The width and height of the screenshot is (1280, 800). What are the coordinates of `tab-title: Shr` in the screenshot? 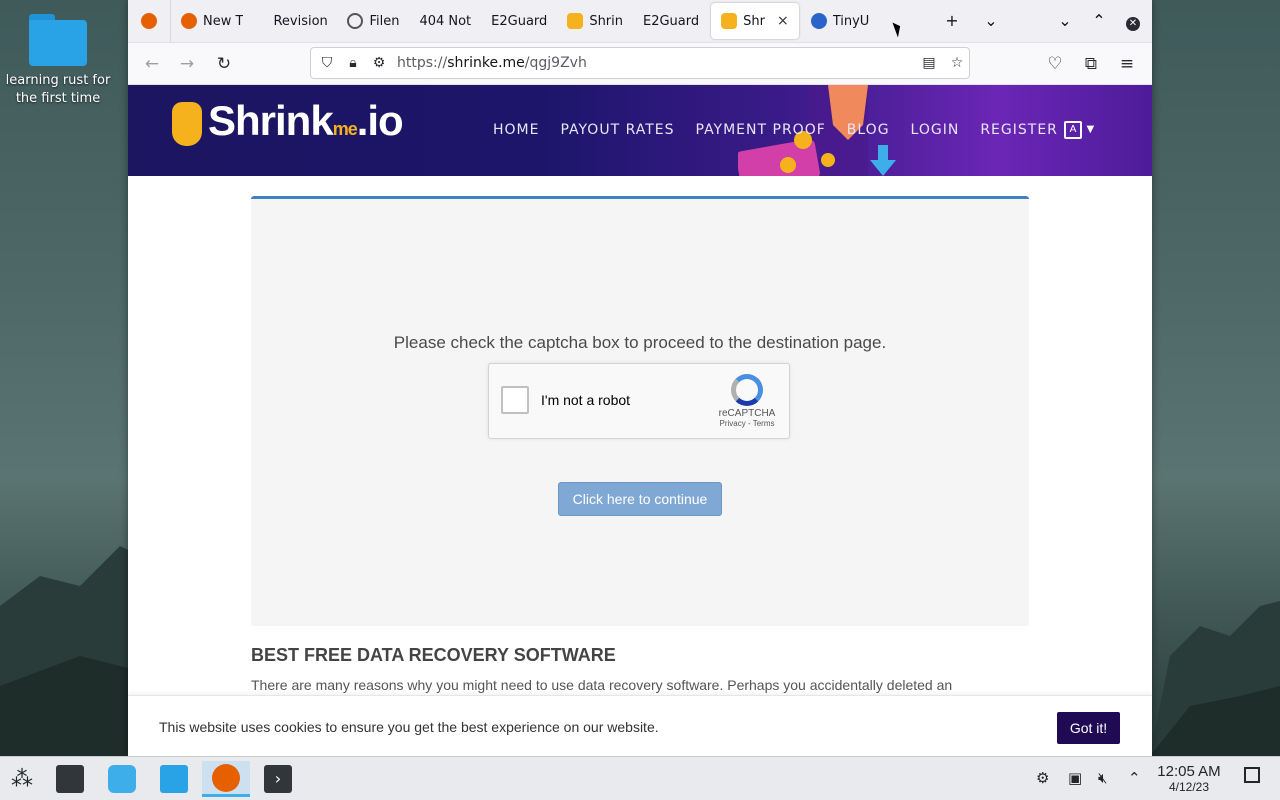 It's located at (754, 21).